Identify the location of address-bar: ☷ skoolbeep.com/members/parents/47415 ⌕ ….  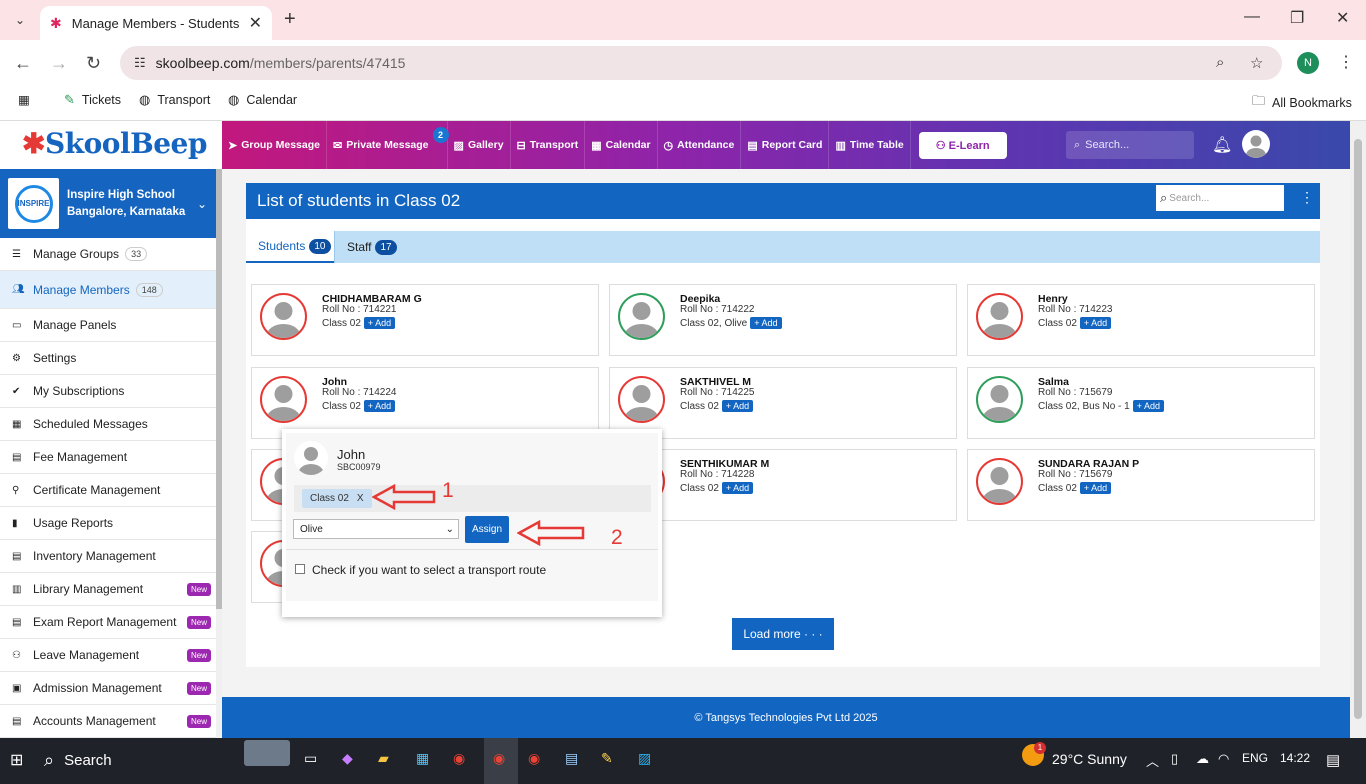
(701, 63).